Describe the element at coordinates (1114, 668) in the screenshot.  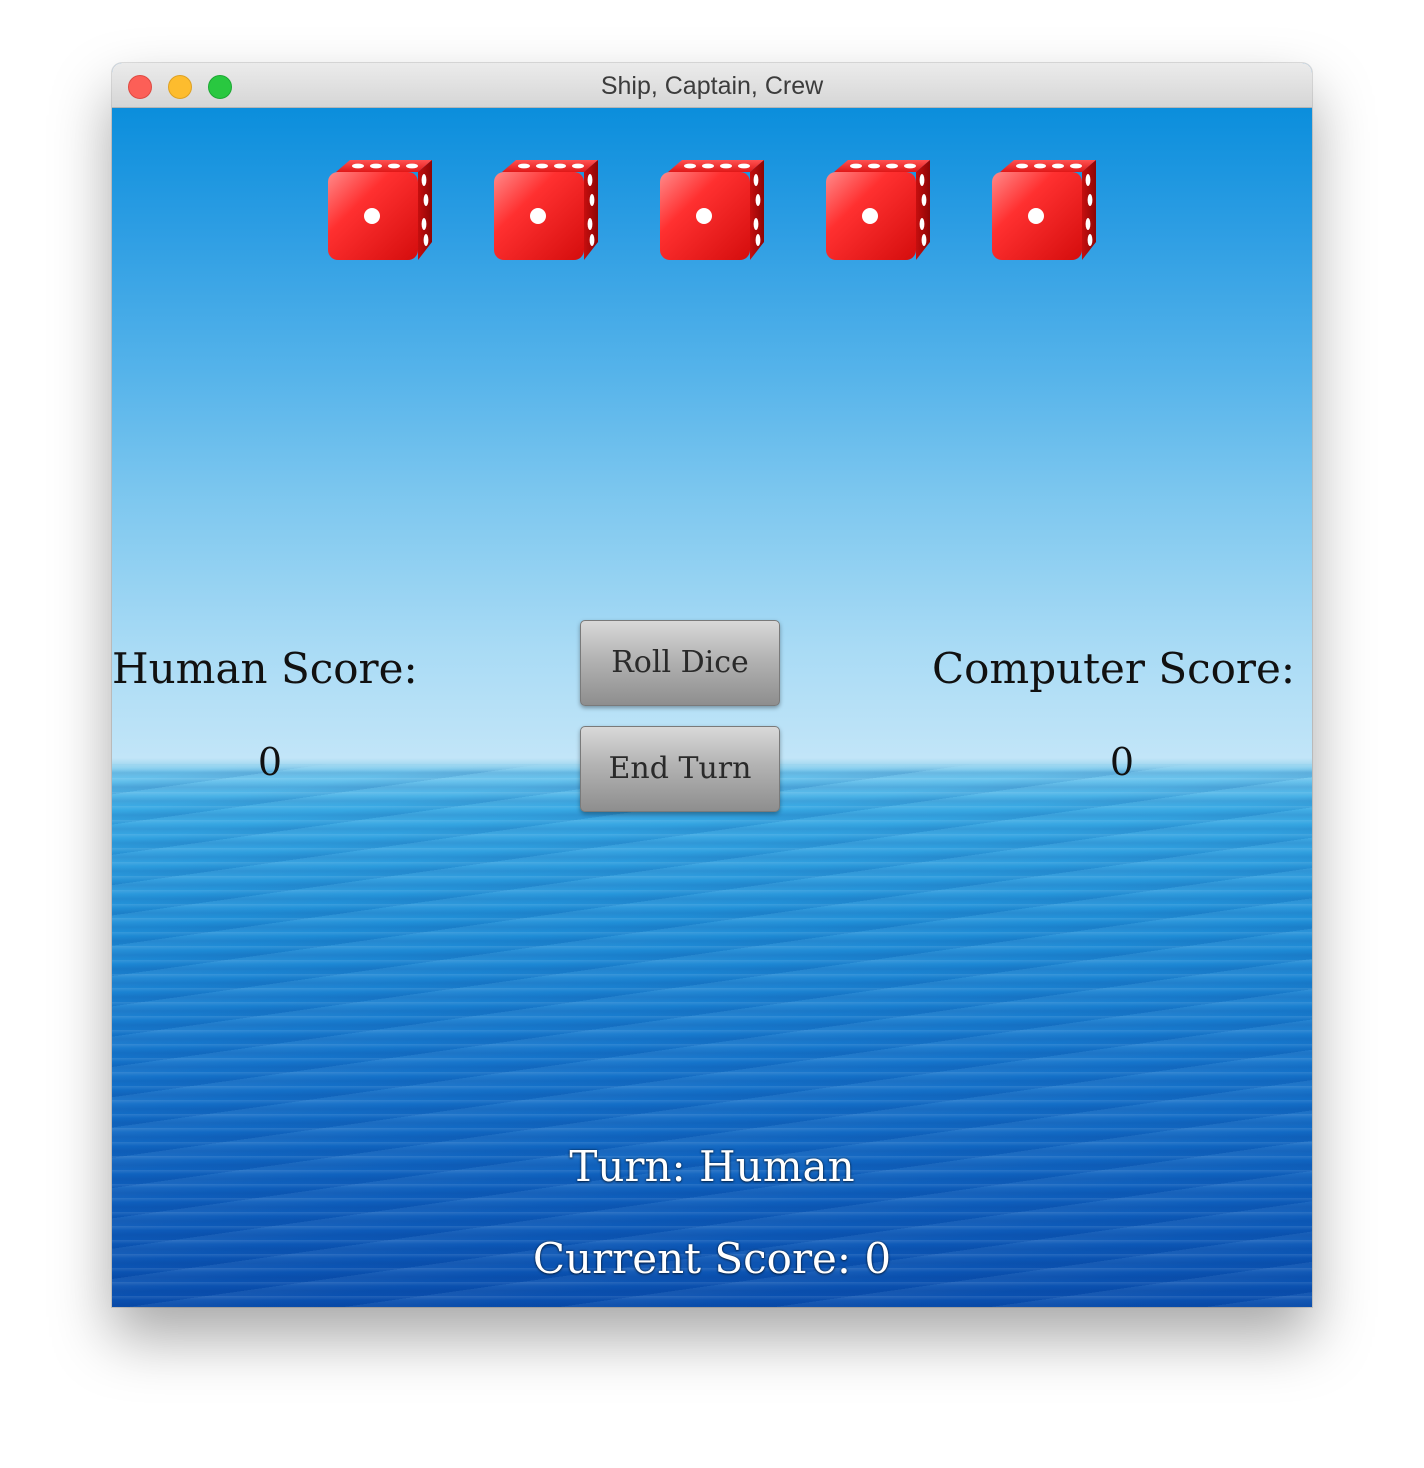
I see `computer-score-label: Computer Score:` at that location.